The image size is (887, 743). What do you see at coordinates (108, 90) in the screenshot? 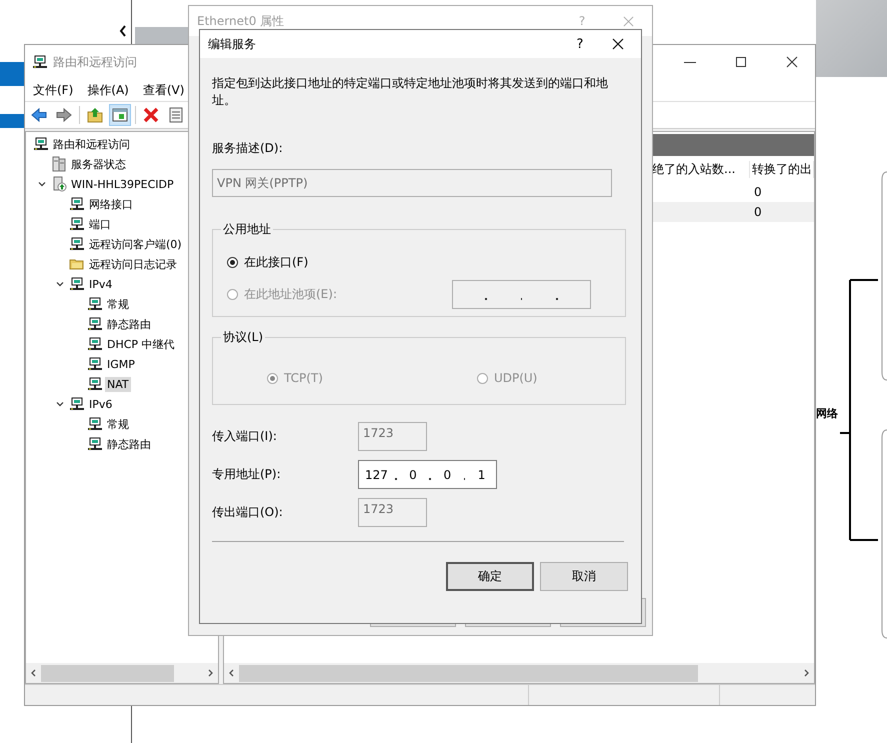
I see `menu-item: 操作(A)` at bounding box center [108, 90].